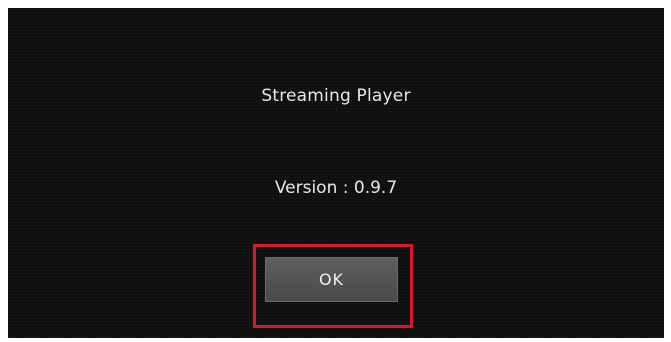 Image resolution: width=671 pixels, height=342 pixels. I want to click on version-label: Version : 0.9.7, so click(336, 188).